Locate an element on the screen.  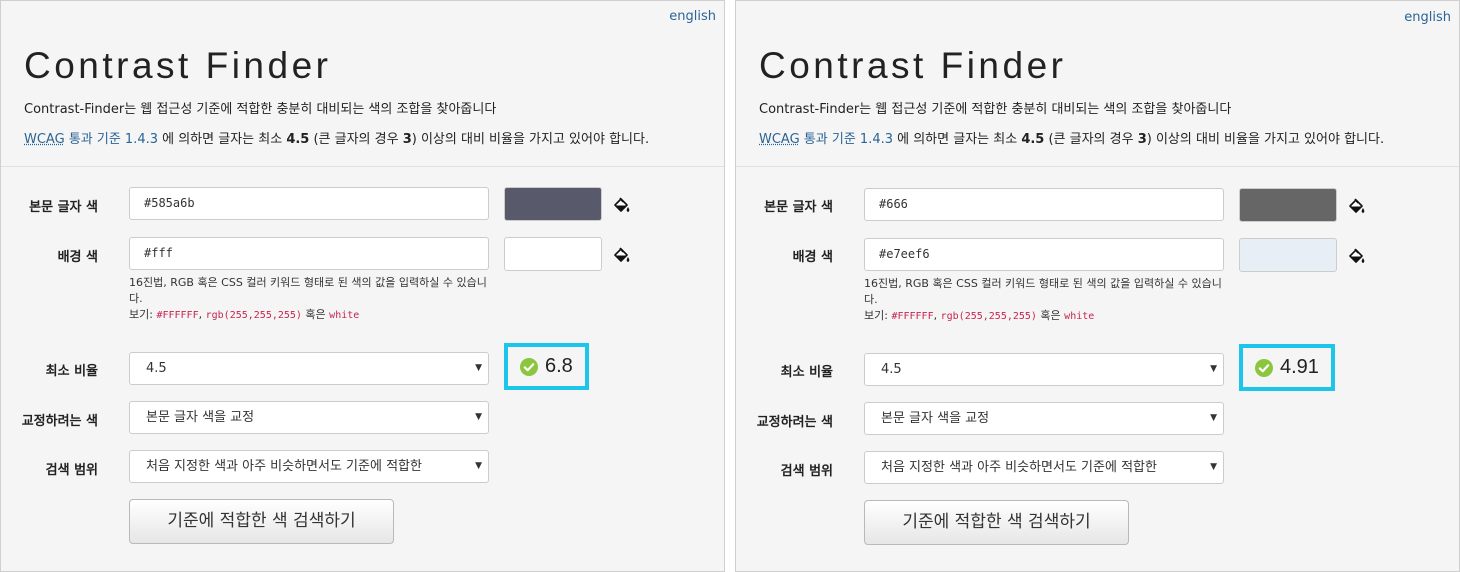
background-color-input: #fff is located at coordinates (309, 253).